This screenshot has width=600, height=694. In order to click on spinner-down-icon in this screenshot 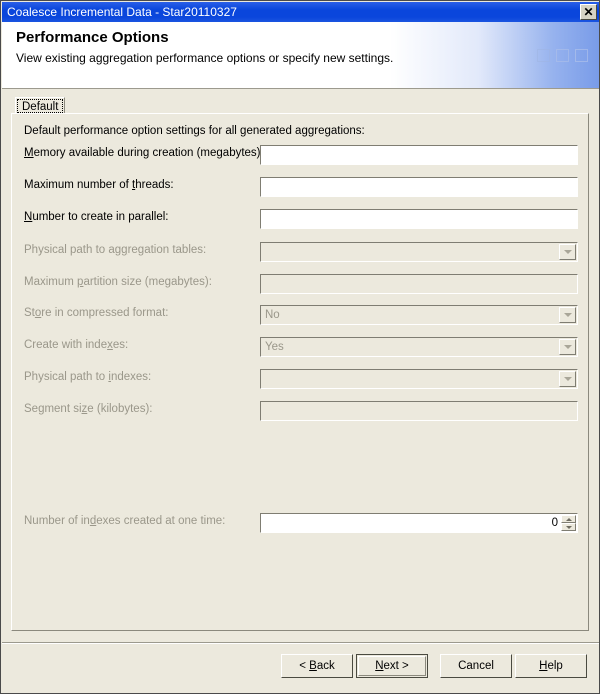, I will do `click(568, 527)`.